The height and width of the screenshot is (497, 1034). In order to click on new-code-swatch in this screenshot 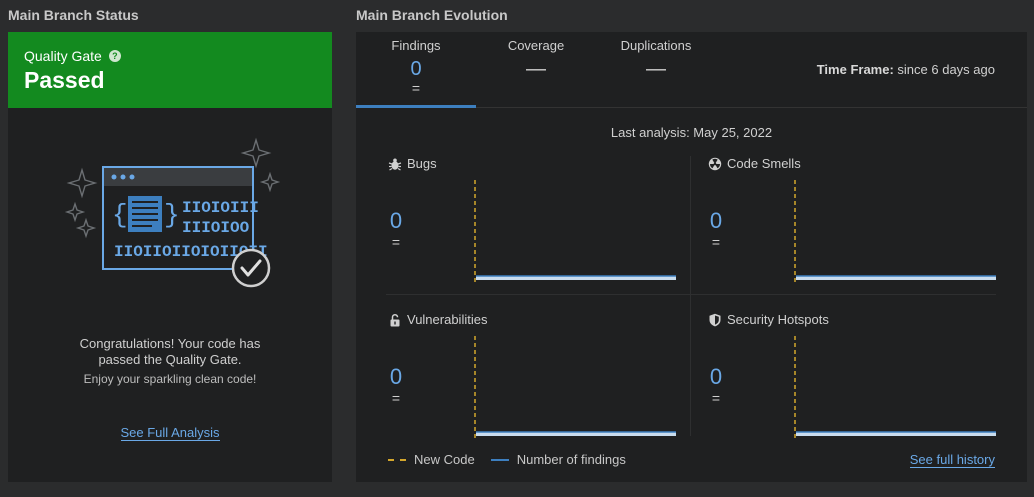, I will do `click(397, 459)`.